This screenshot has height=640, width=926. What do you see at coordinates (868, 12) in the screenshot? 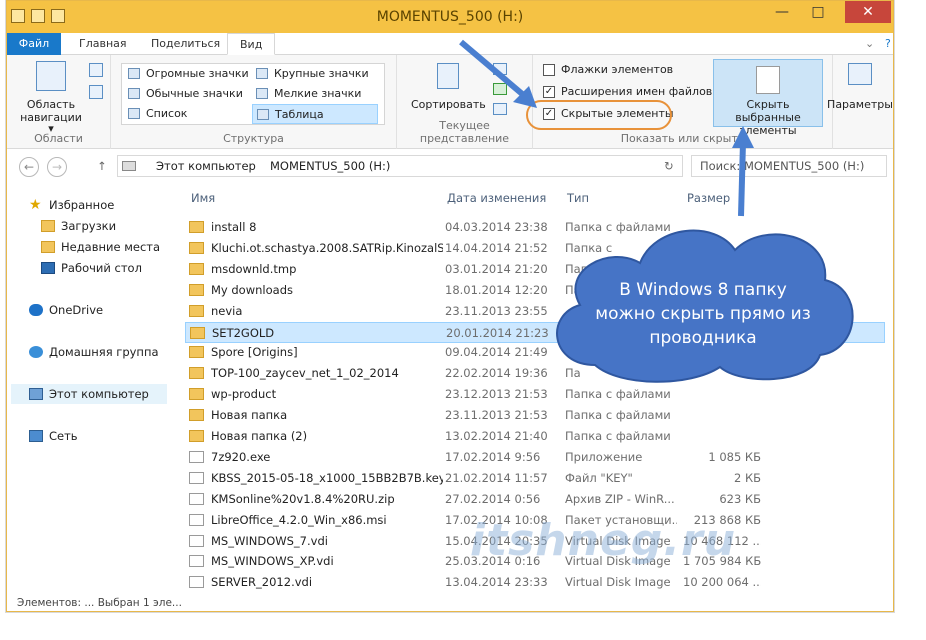
I see `close-button: ✕` at bounding box center [868, 12].